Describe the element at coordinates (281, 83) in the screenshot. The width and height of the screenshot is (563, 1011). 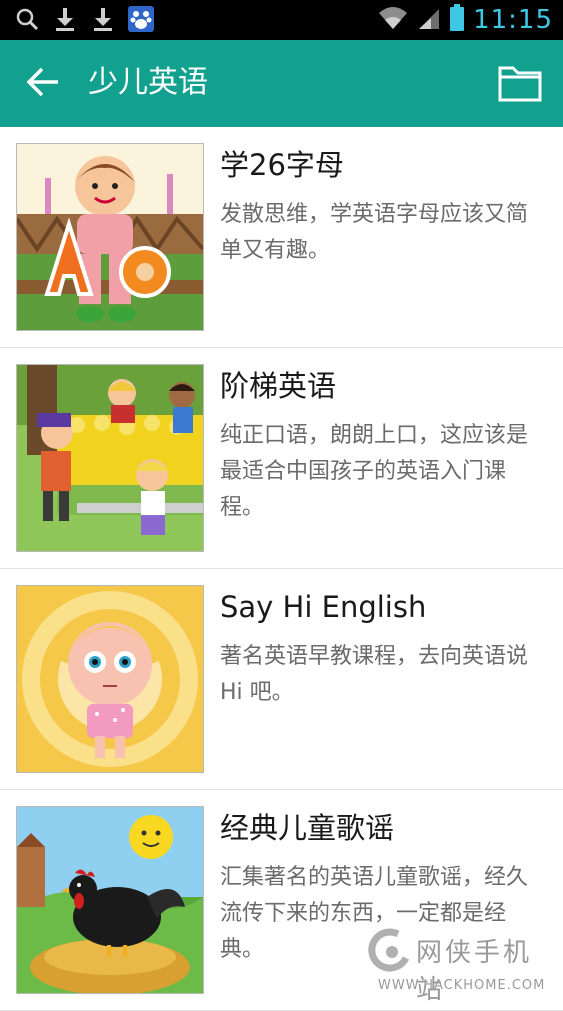
I see `app-bar: 少儿英语` at that location.